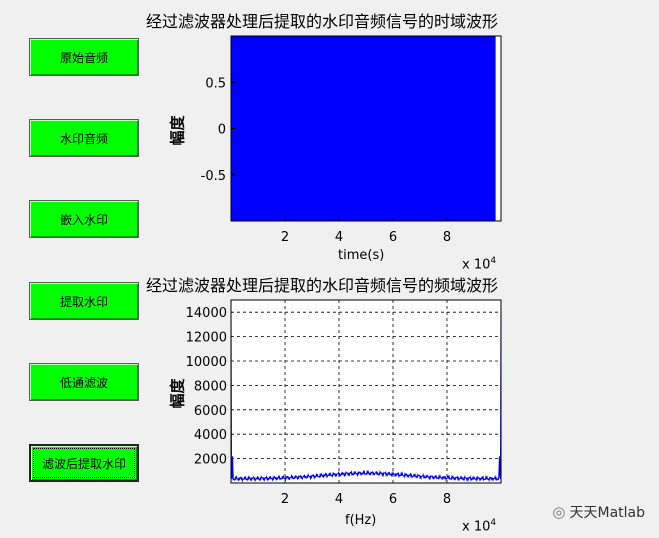  I want to click on frequency-domain-ytick-label: 6000, so click(210, 411).